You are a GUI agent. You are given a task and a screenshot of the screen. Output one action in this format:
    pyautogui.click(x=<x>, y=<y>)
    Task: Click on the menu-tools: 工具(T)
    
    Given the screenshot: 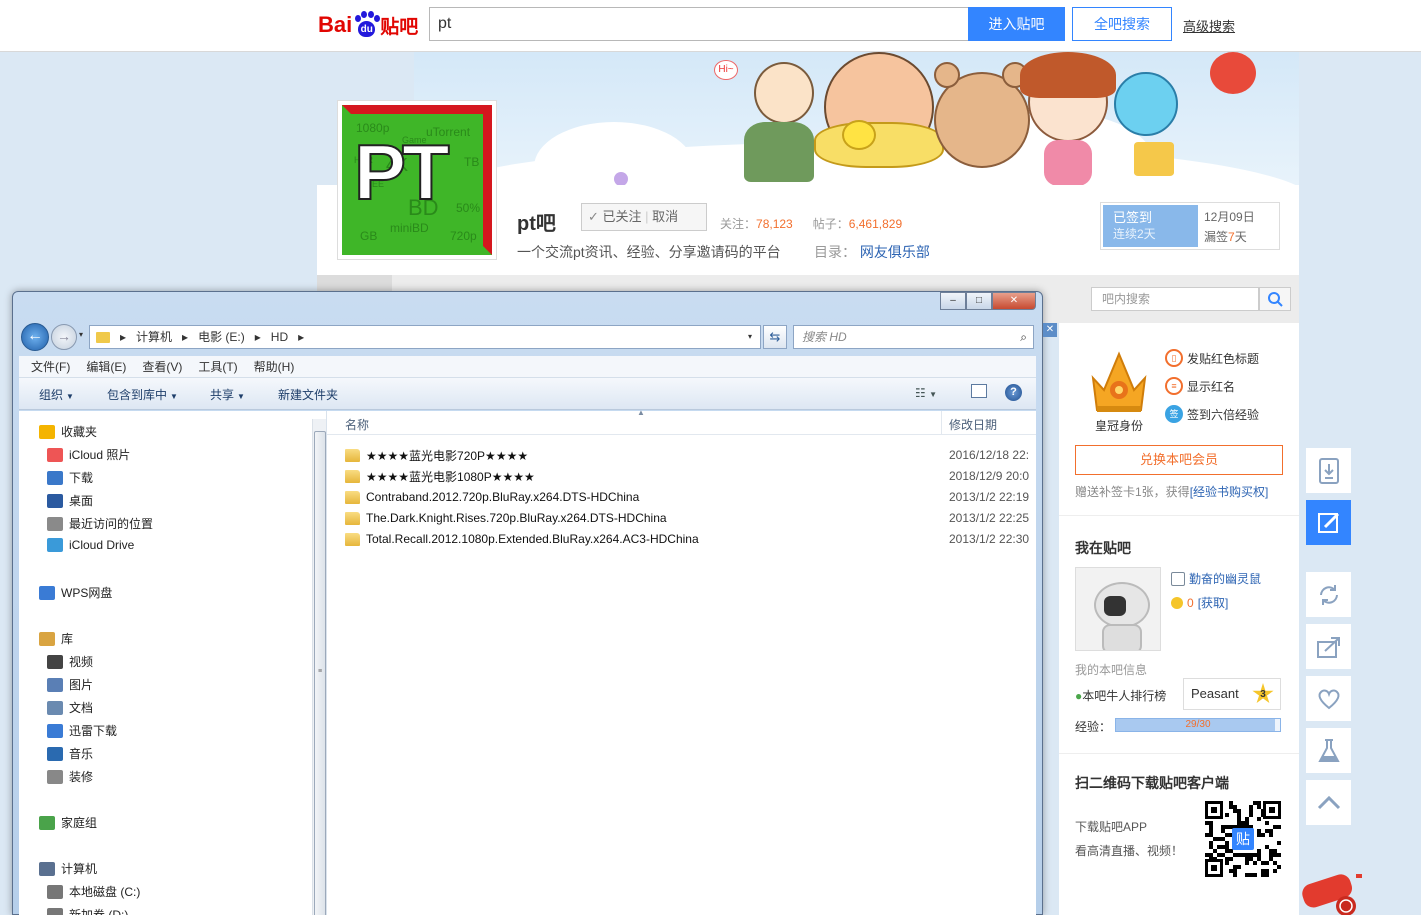 What is the action you would take?
    pyautogui.click(x=217, y=366)
    